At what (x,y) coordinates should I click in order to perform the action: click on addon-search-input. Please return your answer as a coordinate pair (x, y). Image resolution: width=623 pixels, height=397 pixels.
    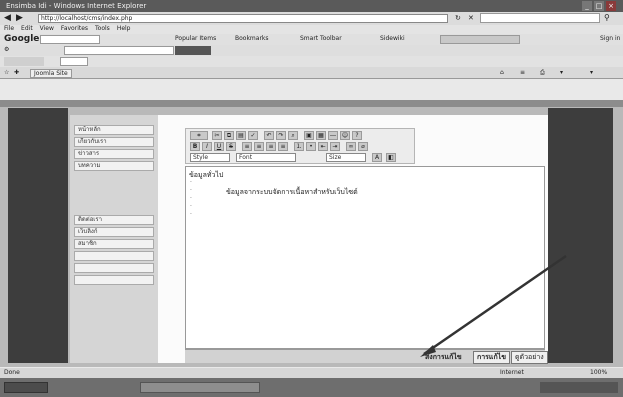
    Looking at the image, I should click on (119, 50).